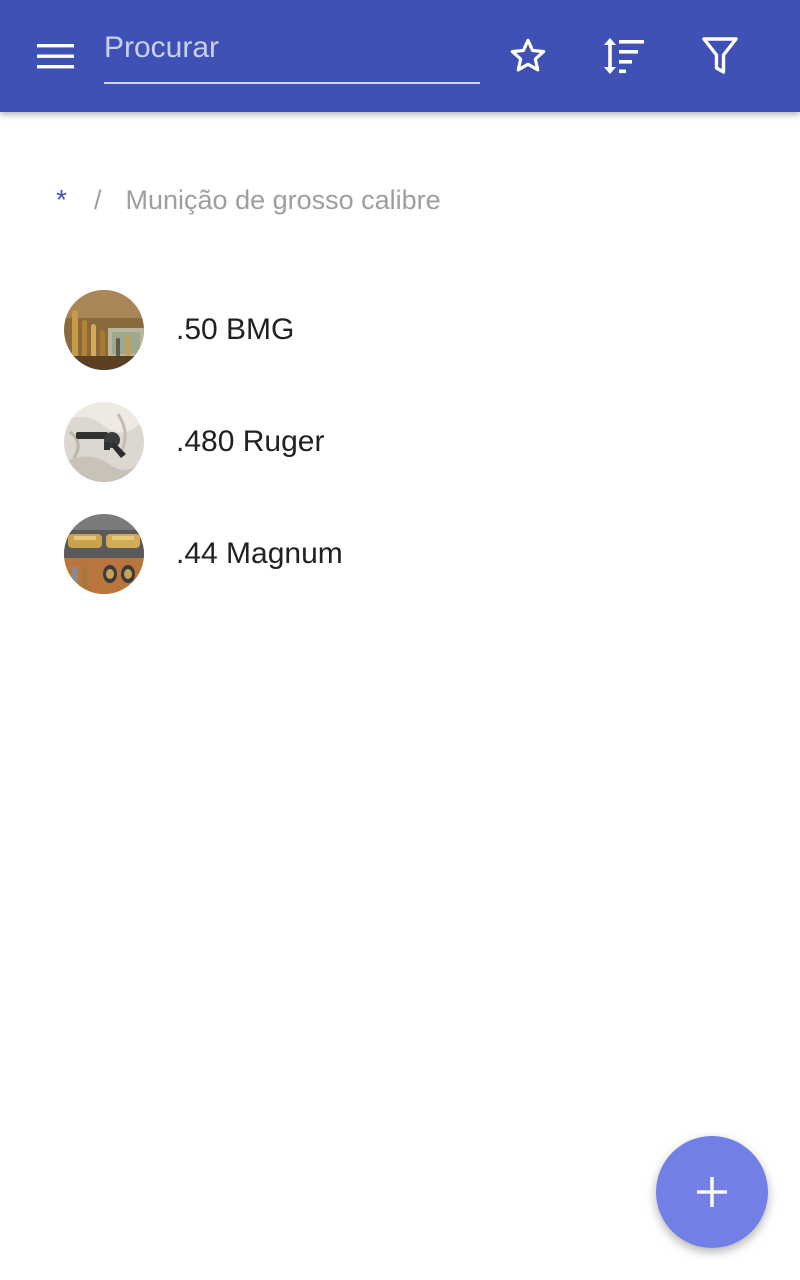  What do you see at coordinates (250, 441) in the screenshot?
I see `item-label: .480 Ruger` at bounding box center [250, 441].